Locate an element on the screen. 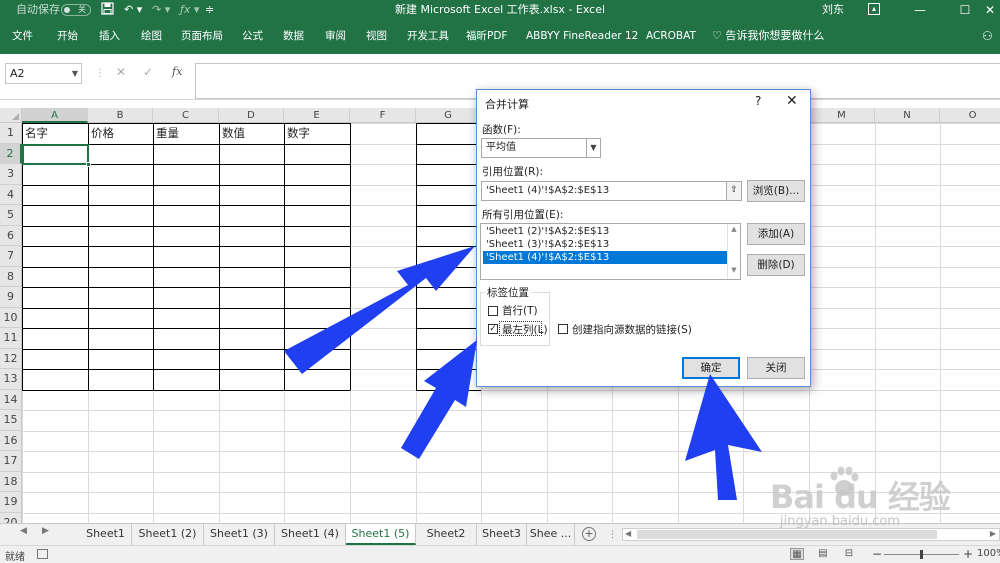 The image size is (1000, 563). cell-b1: 价格 is located at coordinates (101, 133).